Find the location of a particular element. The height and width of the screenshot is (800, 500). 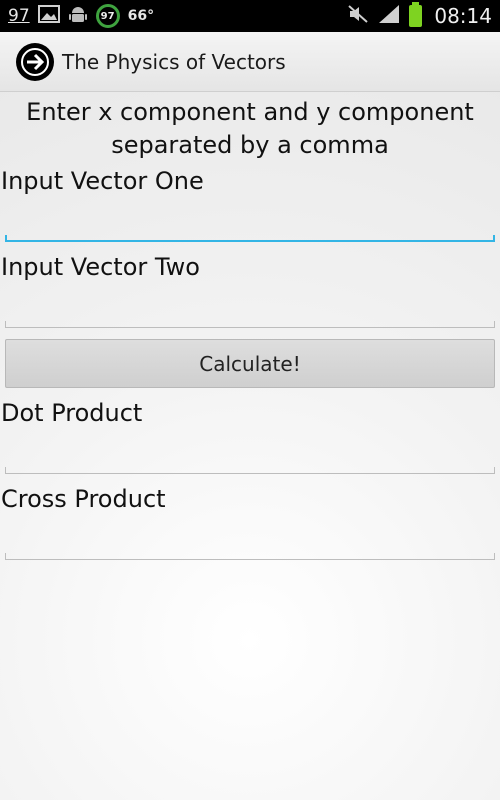

cross-product-label: Cross Product is located at coordinates (83, 499).